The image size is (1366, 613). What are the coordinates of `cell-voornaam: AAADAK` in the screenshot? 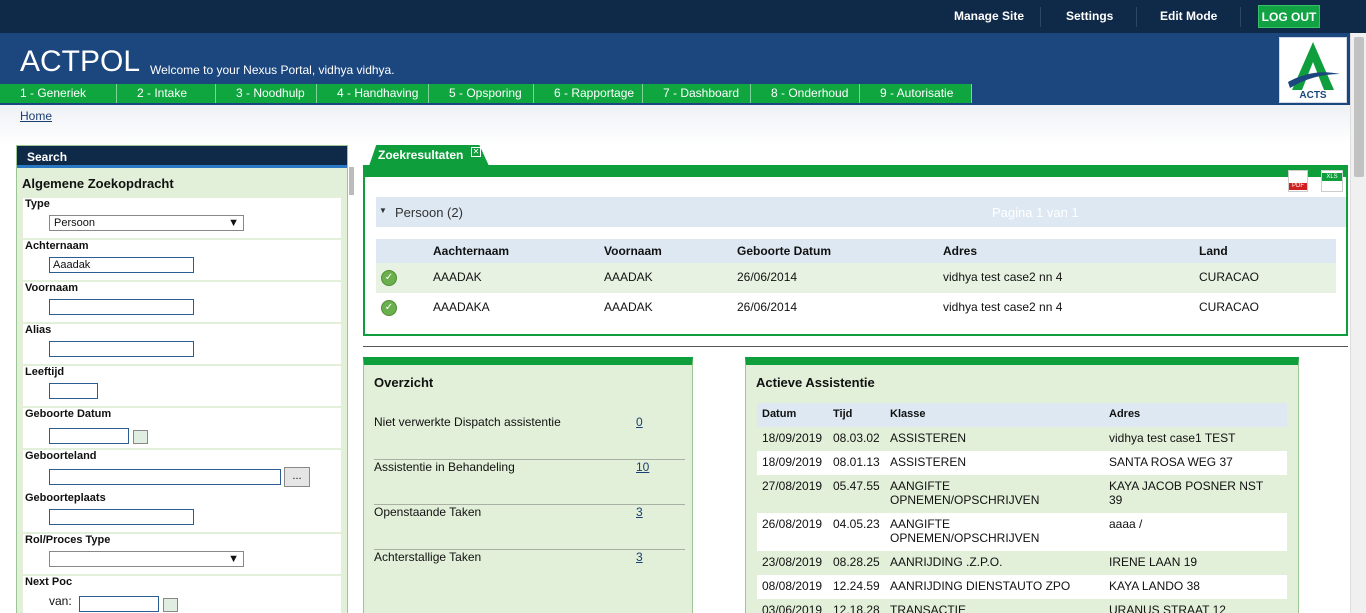 It's located at (628, 277).